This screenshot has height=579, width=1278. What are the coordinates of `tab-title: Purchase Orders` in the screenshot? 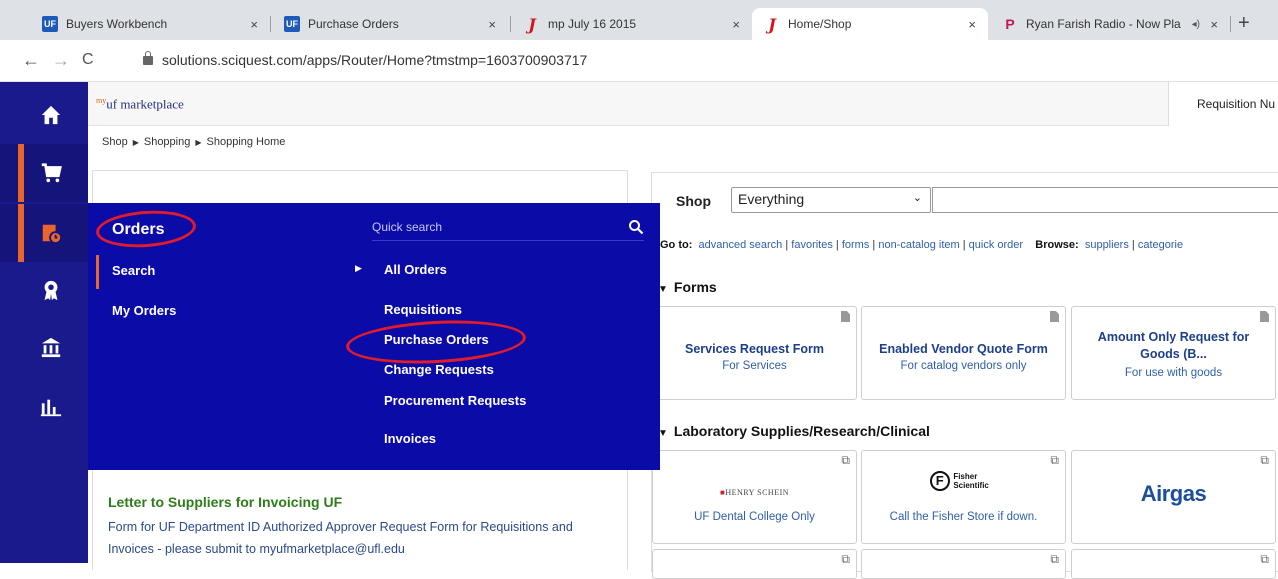 It's located at (353, 24).